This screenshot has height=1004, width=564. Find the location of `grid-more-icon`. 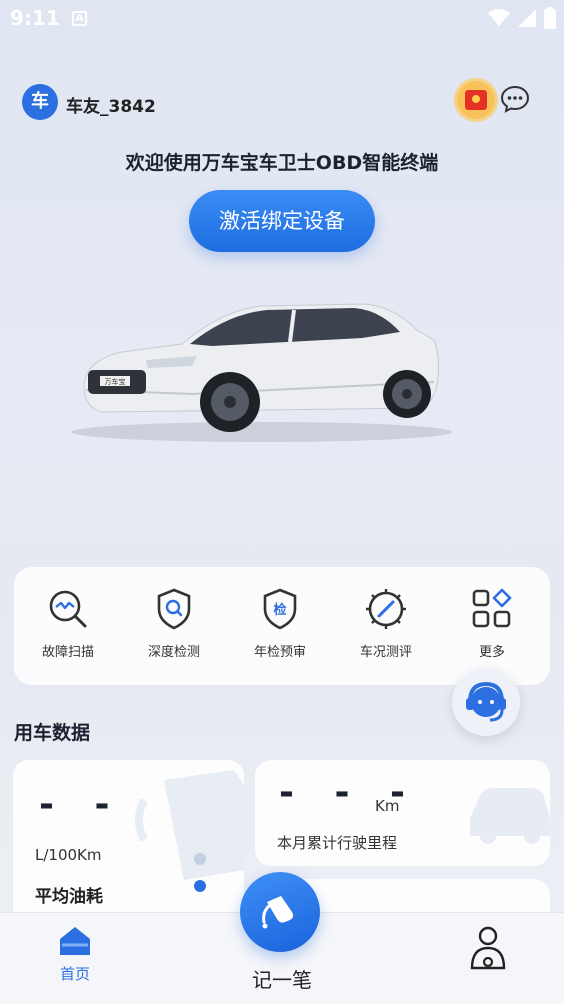

grid-more-icon is located at coordinates (492, 608).